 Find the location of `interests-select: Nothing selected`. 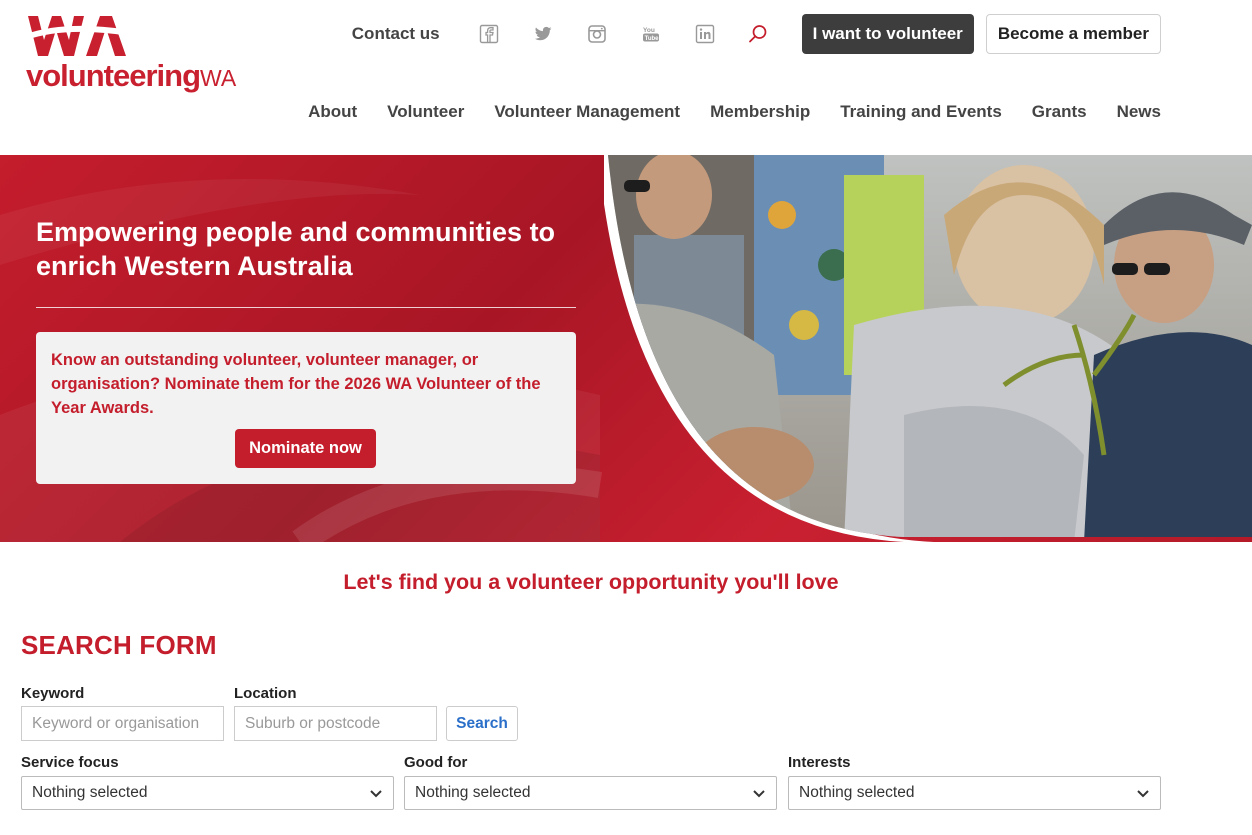

interests-select: Nothing selected is located at coordinates (974, 793).